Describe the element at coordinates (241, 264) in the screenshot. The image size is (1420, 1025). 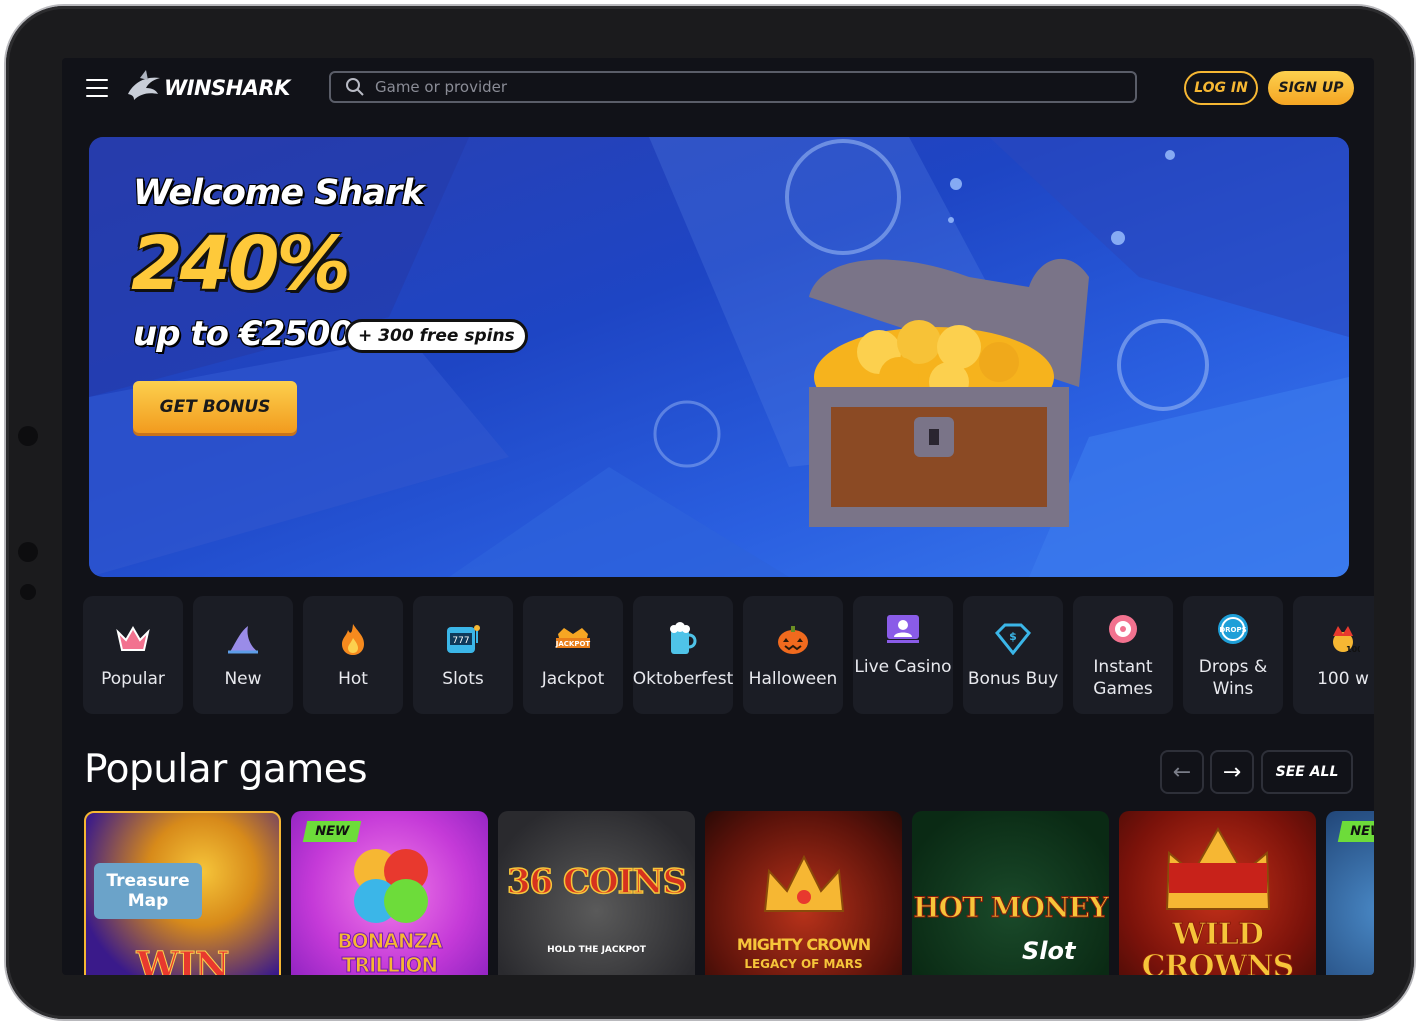
I see `banner-percent: 240%` at that location.